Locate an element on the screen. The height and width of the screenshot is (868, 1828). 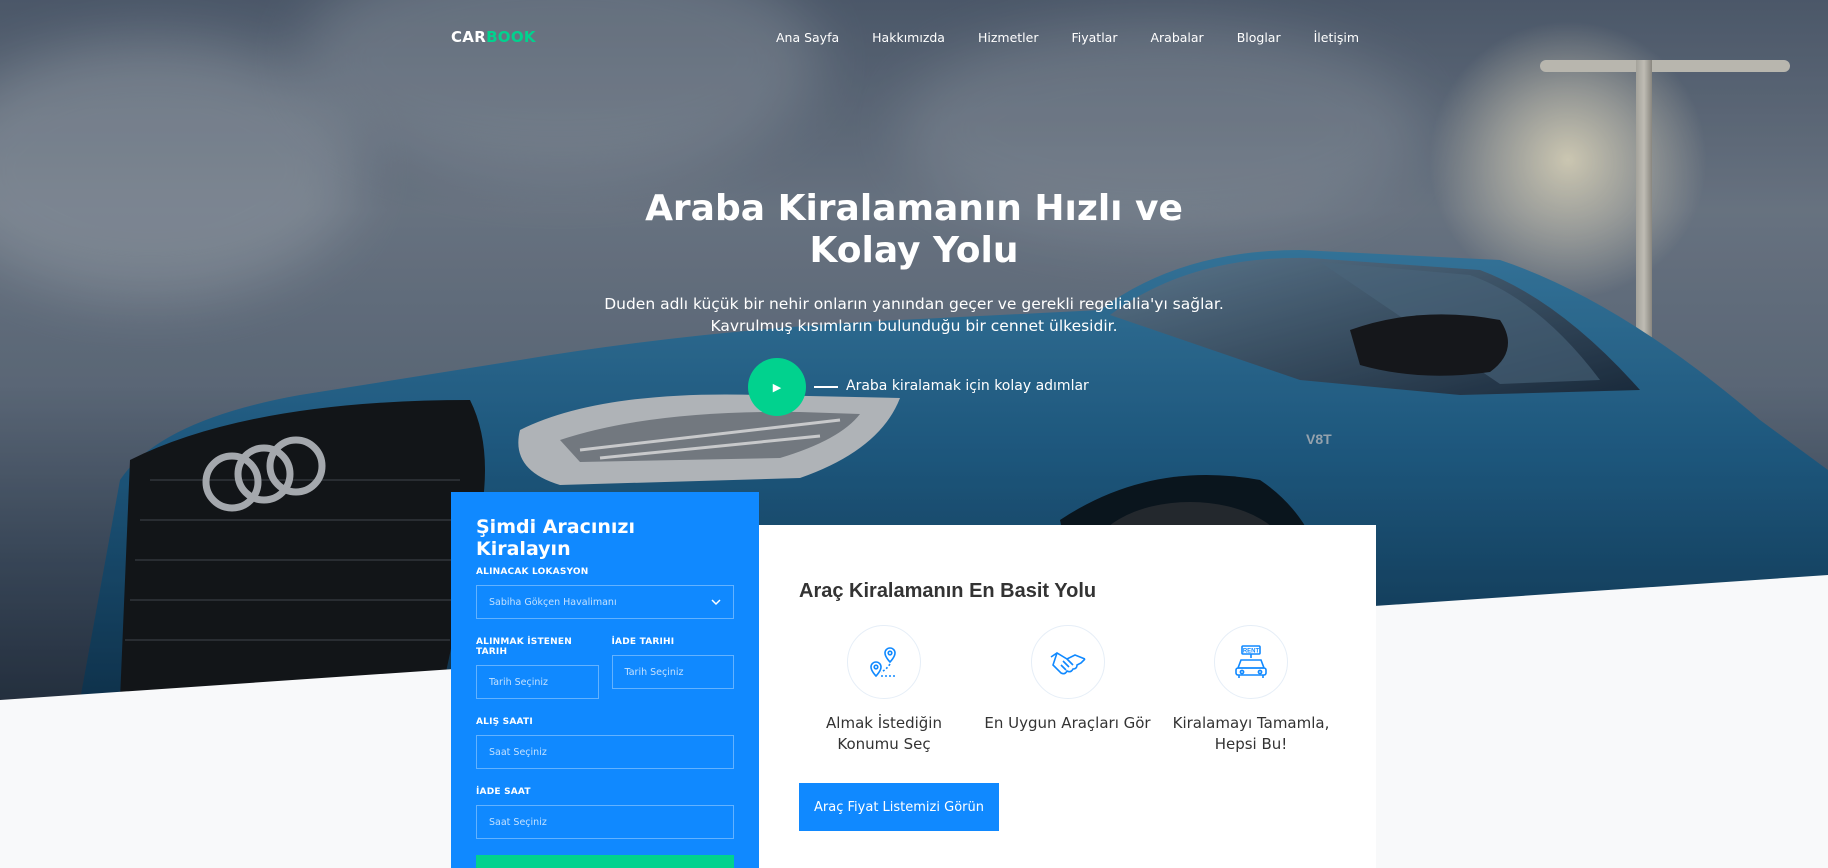
hero-title-line1: Araba Kiralamanın Hızlı ve is located at coordinates (914, 208).